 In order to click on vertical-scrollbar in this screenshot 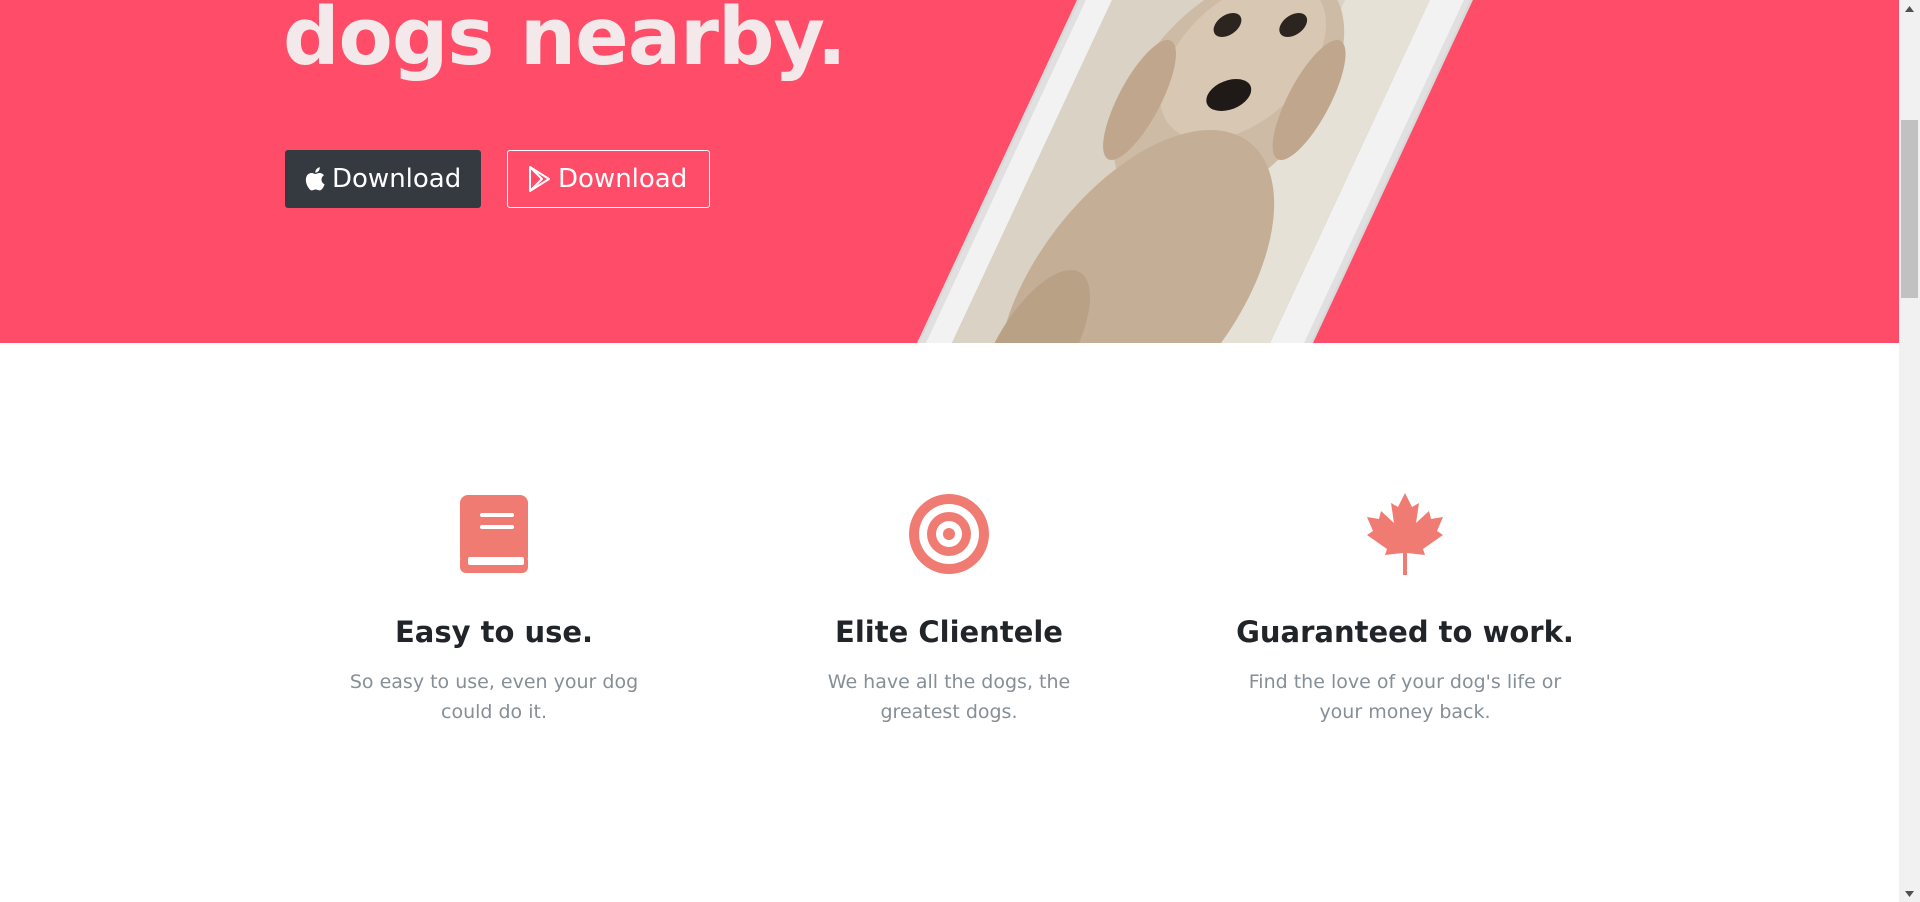, I will do `click(1909, 451)`.